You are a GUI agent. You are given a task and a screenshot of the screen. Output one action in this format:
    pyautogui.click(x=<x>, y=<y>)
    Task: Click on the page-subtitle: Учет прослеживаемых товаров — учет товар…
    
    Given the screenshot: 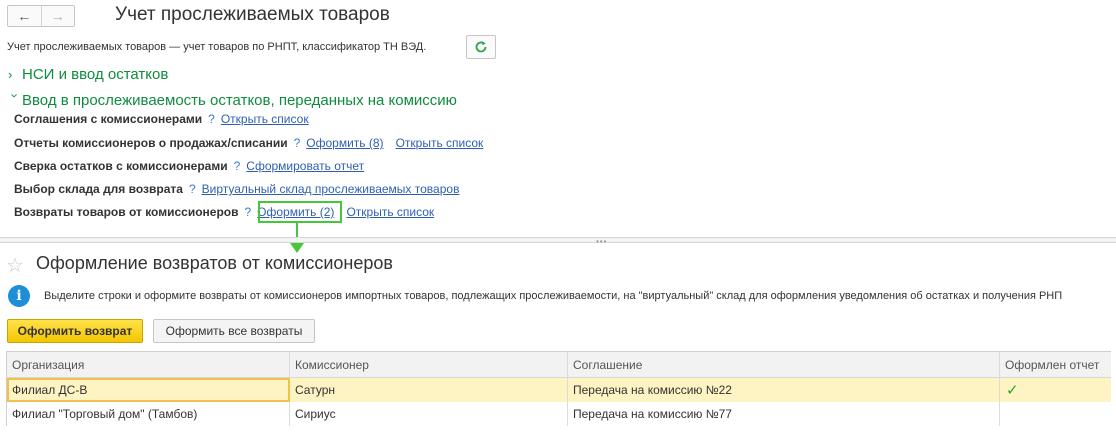 What is the action you would take?
    pyautogui.click(x=217, y=47)
    